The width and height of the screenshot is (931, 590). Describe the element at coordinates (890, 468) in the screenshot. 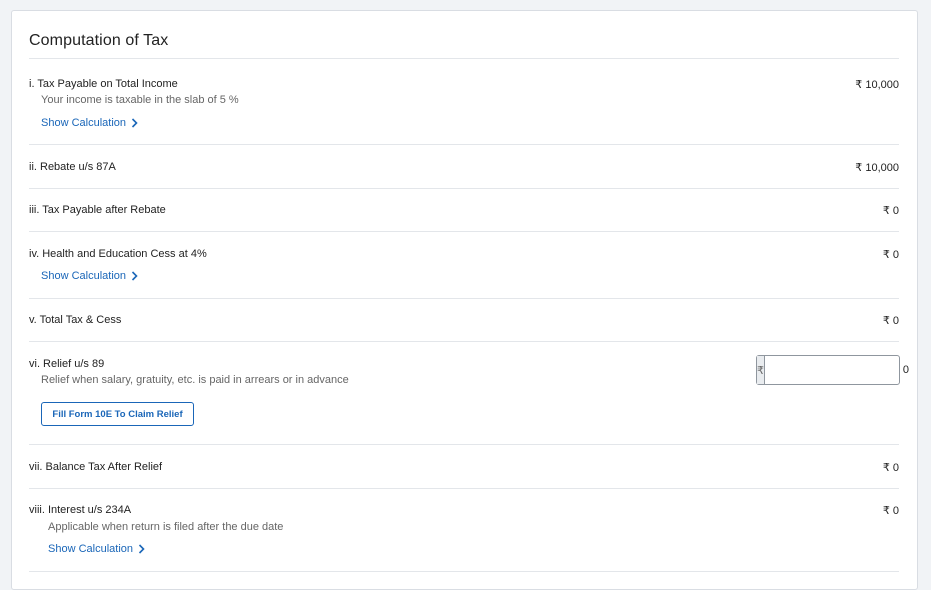

I see `row-7-amount: ₹ 0` at that location.